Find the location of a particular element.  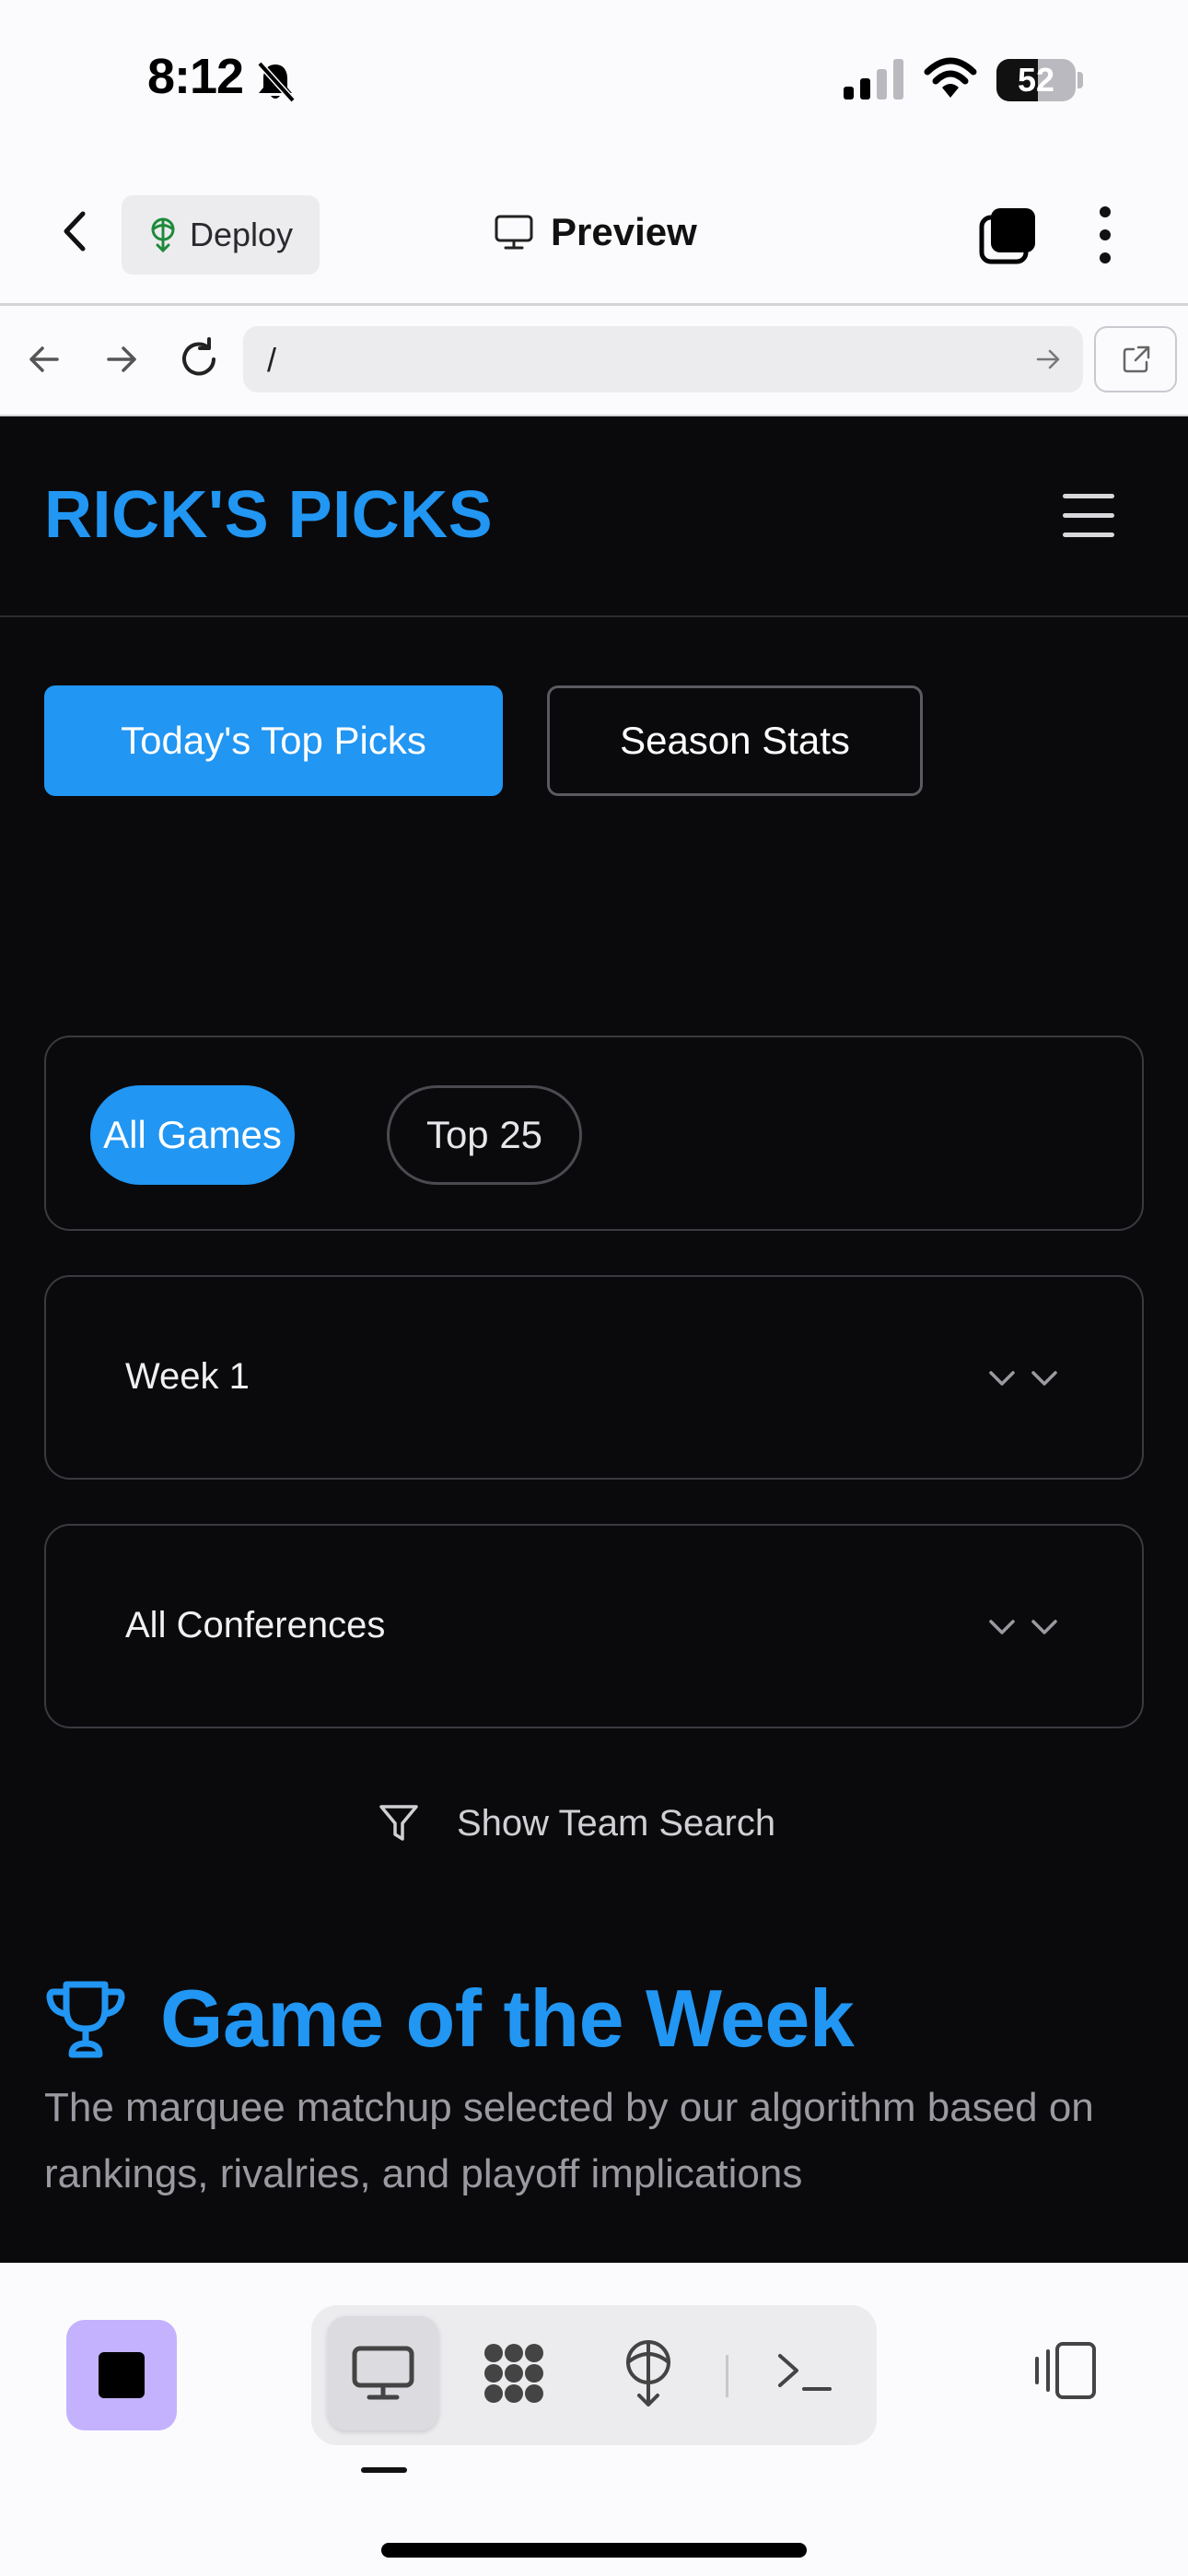

device-icon is located at coordinates (1065, 2370).